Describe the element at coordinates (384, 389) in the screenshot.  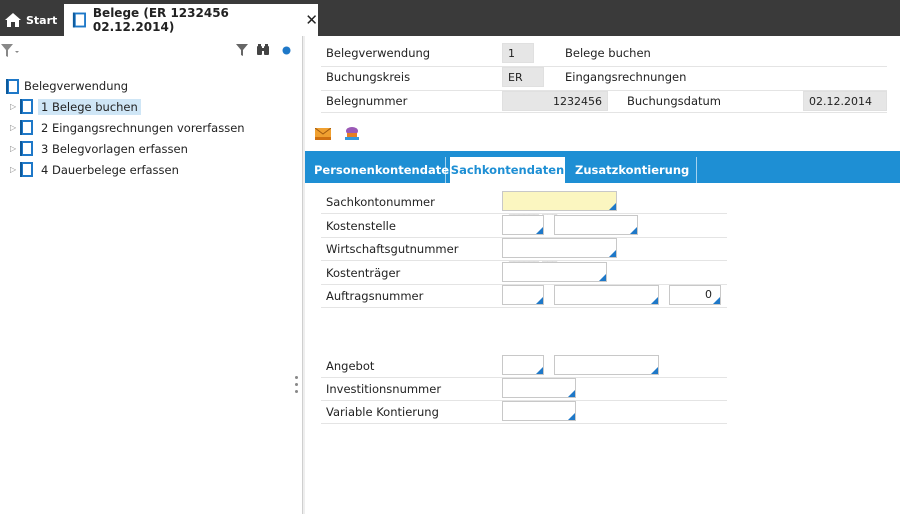
I see `investitionsnummer-label: Investitionsnummer` at that location.